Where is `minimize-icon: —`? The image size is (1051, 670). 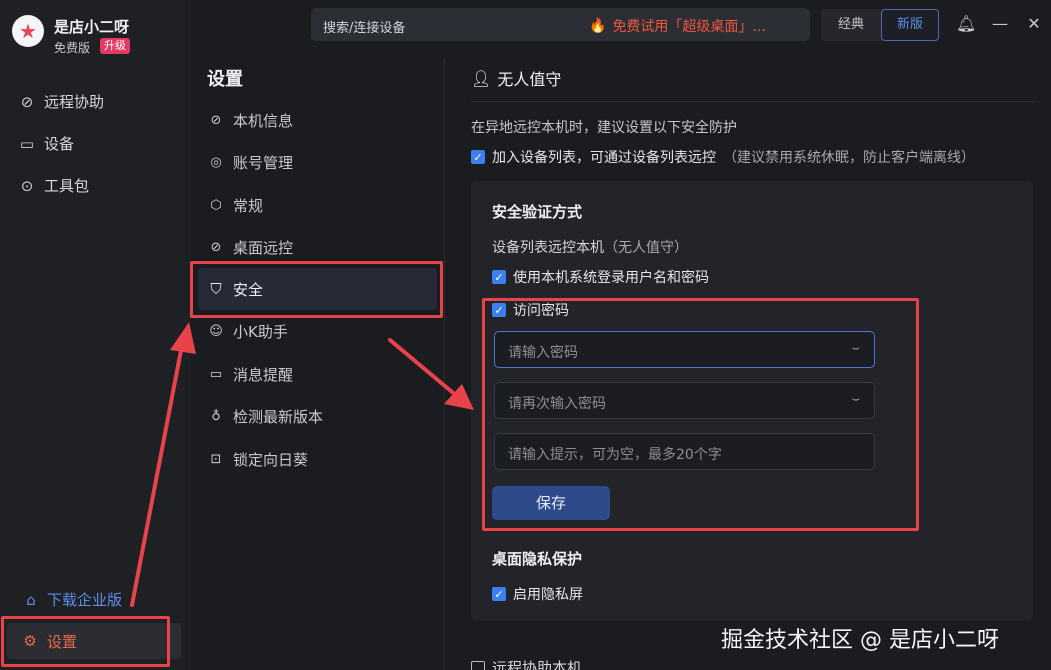
minimize-icon: — is located at coordinates (1000, 23).